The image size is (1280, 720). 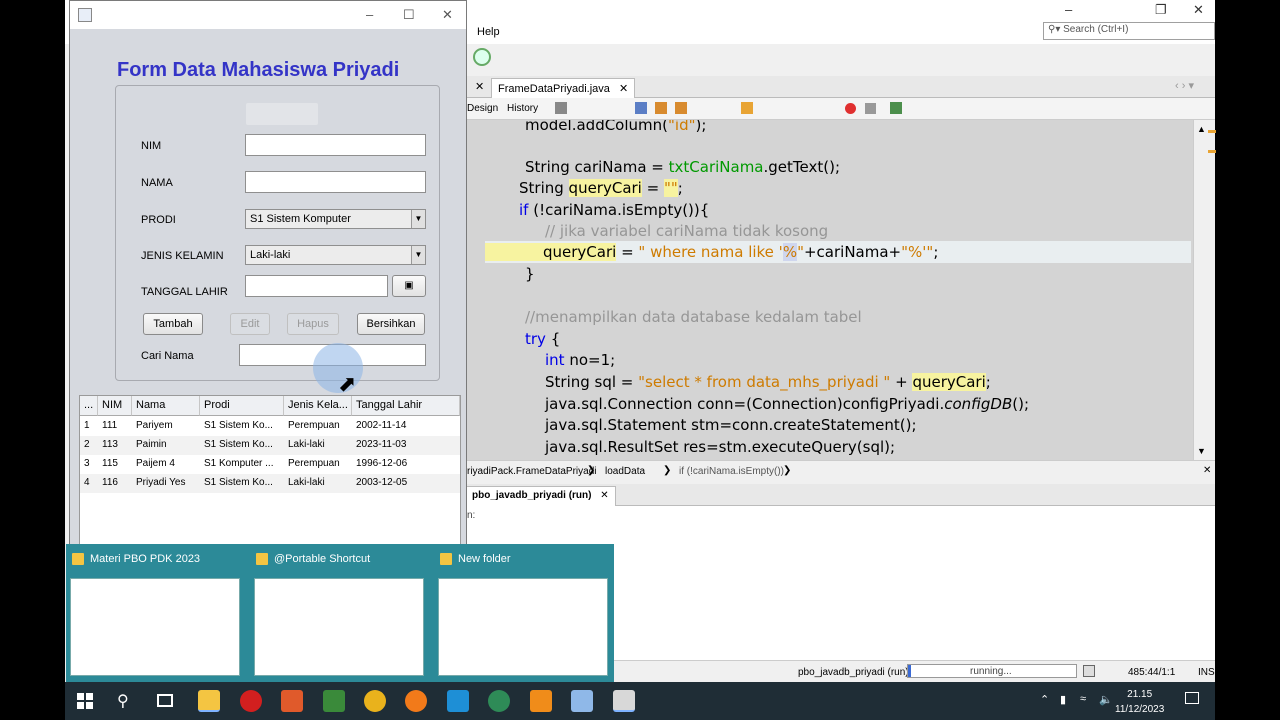 What do you see at coordinates (151, 444) in the screenshot?
I see `table-cell: Paimin` at bounding box center [151, 444].